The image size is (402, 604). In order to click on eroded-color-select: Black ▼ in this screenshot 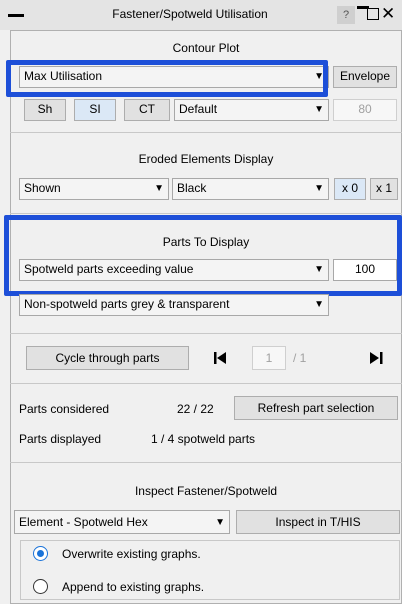, I will do `click(250, 189)`.